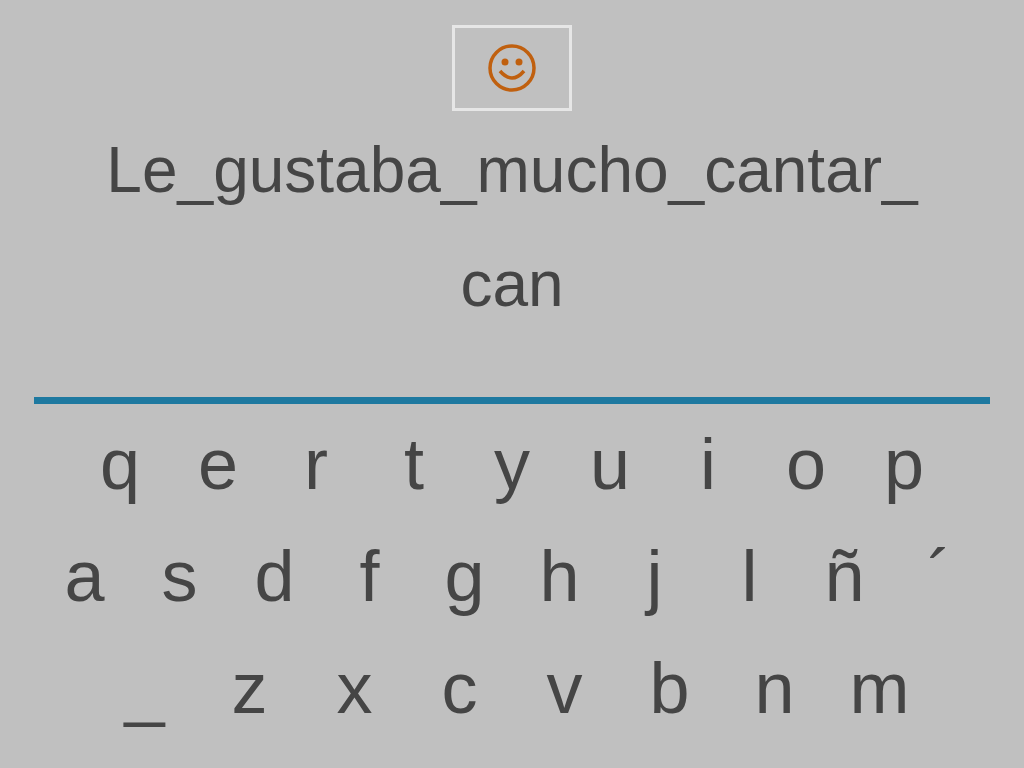  What do you see at coordinates (218, 464) in the screenshot?
I see `key-button: e` at bounding box center [218, 464].